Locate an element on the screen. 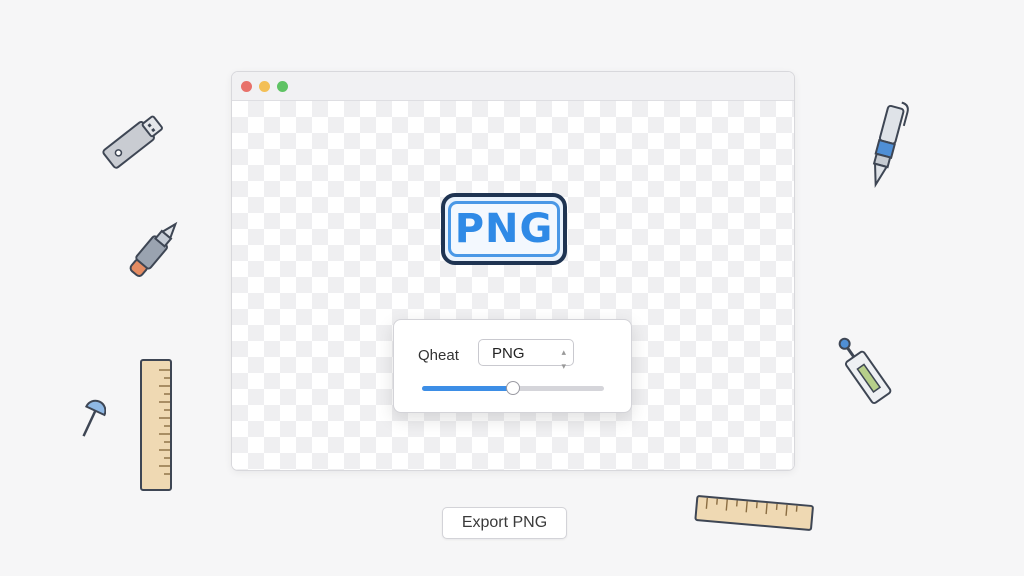 The image size is (1024, 576). export-options-panel: Qheat PNG ▴ ▾ is located at coordinates (512, 366).